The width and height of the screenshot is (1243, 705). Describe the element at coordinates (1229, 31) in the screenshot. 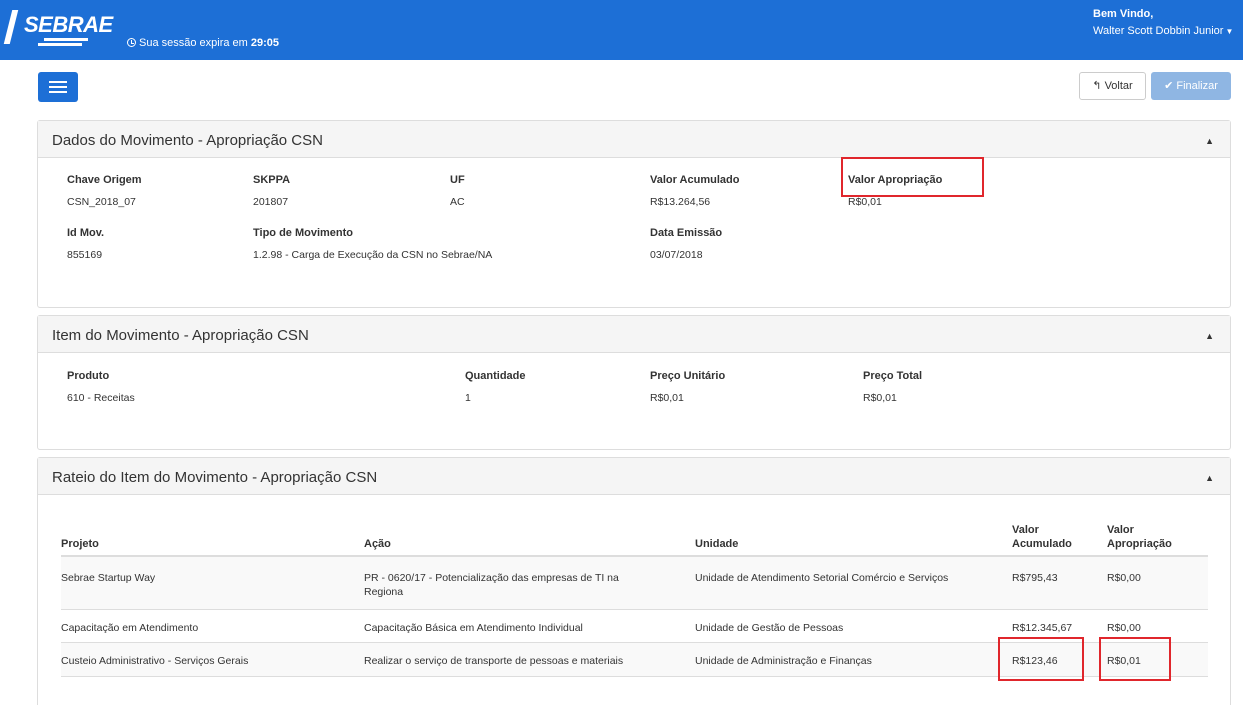

I see `caret-down-icon: ▼` at that location.